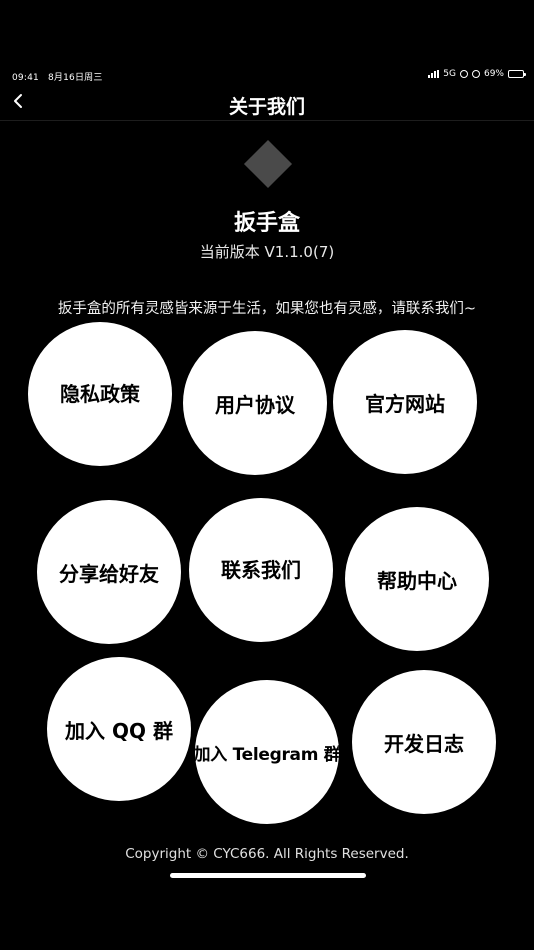 Image resolution: width=534 pixels, height=950 pixels. What do you see at coordinates (268, 875) in the screenshot?
I see `home-indicator` at bounding box center [268, 875].